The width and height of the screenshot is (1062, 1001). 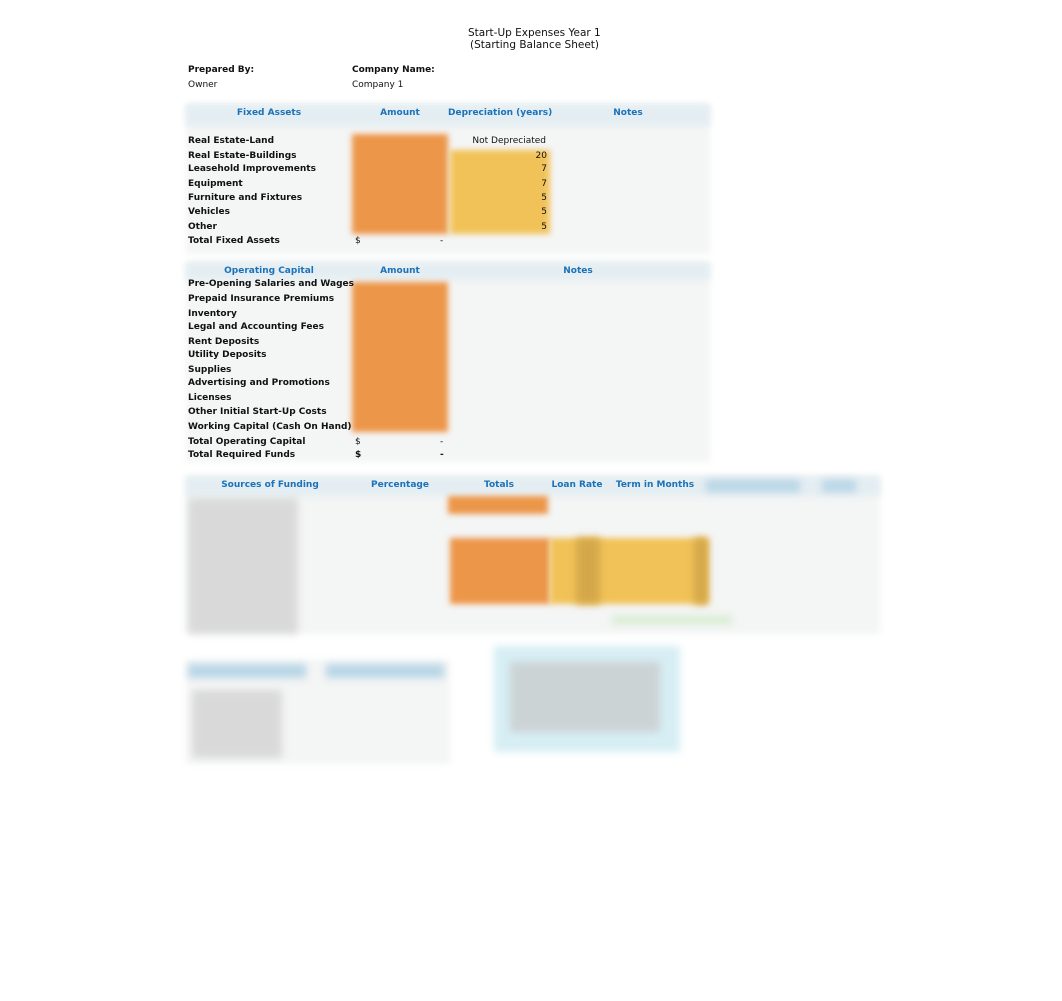 I want to click on title-line-2: (Starting Balance Sheet), so click(x=534, y=45).